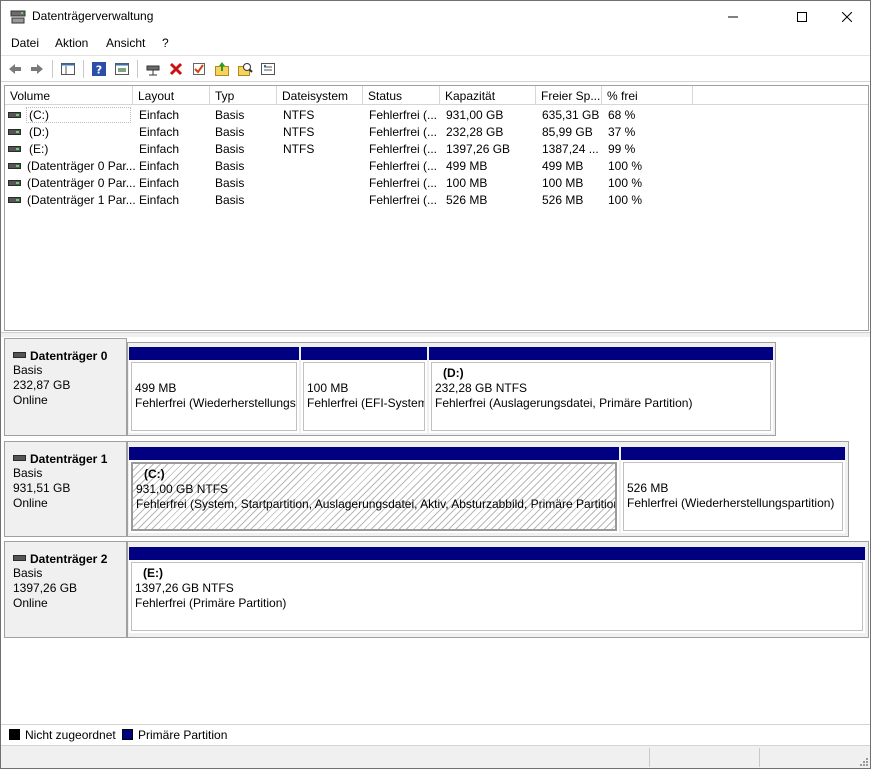  Describe the element at coordinates (71, 43) in the screenshot. I see `menu-aktion: Aktion` at that location.